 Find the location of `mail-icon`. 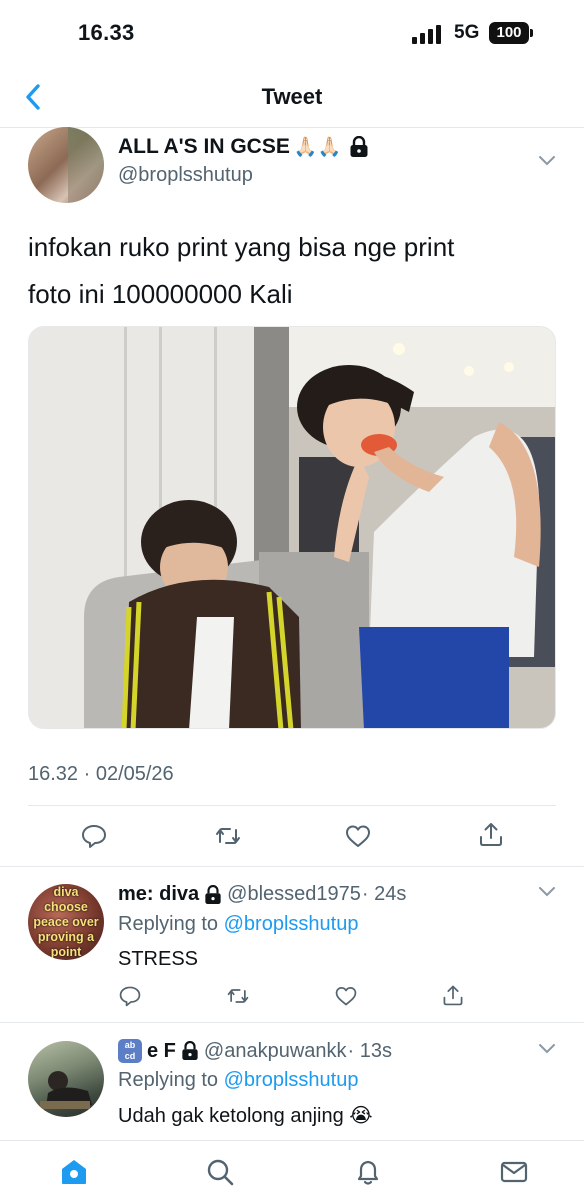

mail-icon is located at coordinates (514, 1172).